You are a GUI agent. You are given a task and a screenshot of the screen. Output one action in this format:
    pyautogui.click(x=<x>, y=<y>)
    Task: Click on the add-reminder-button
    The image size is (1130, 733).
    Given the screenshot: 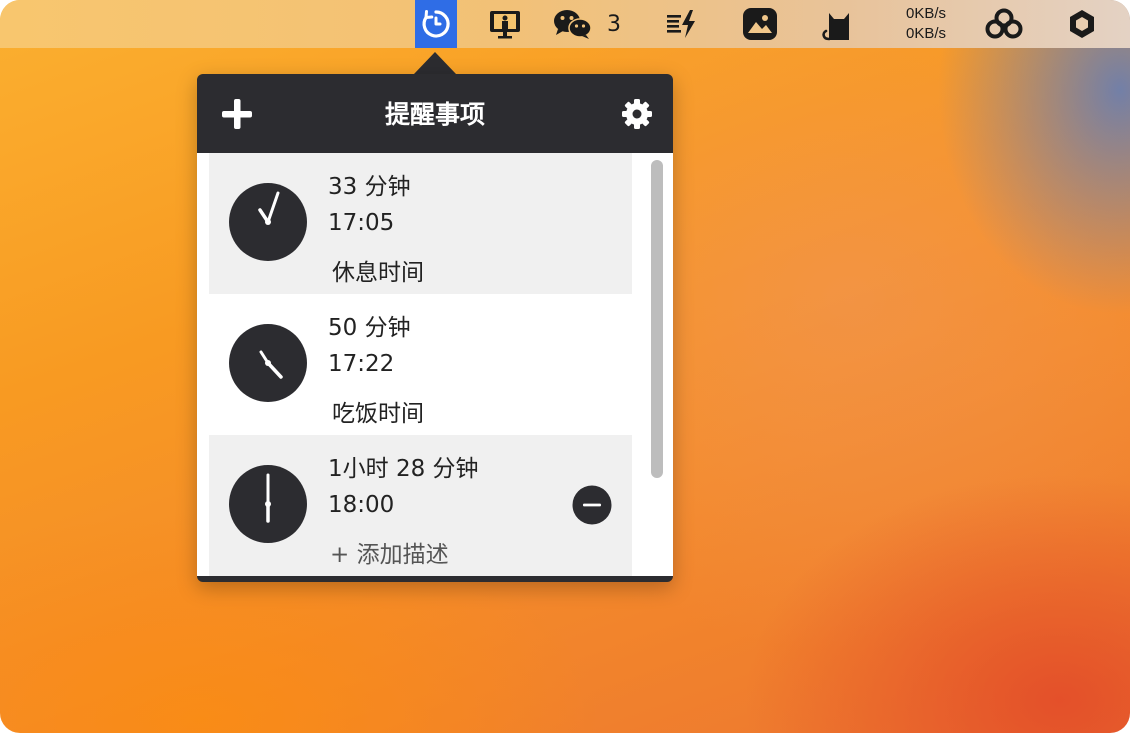 What is the action you would take?
    pyautogui.click(x=237, y=114)
    